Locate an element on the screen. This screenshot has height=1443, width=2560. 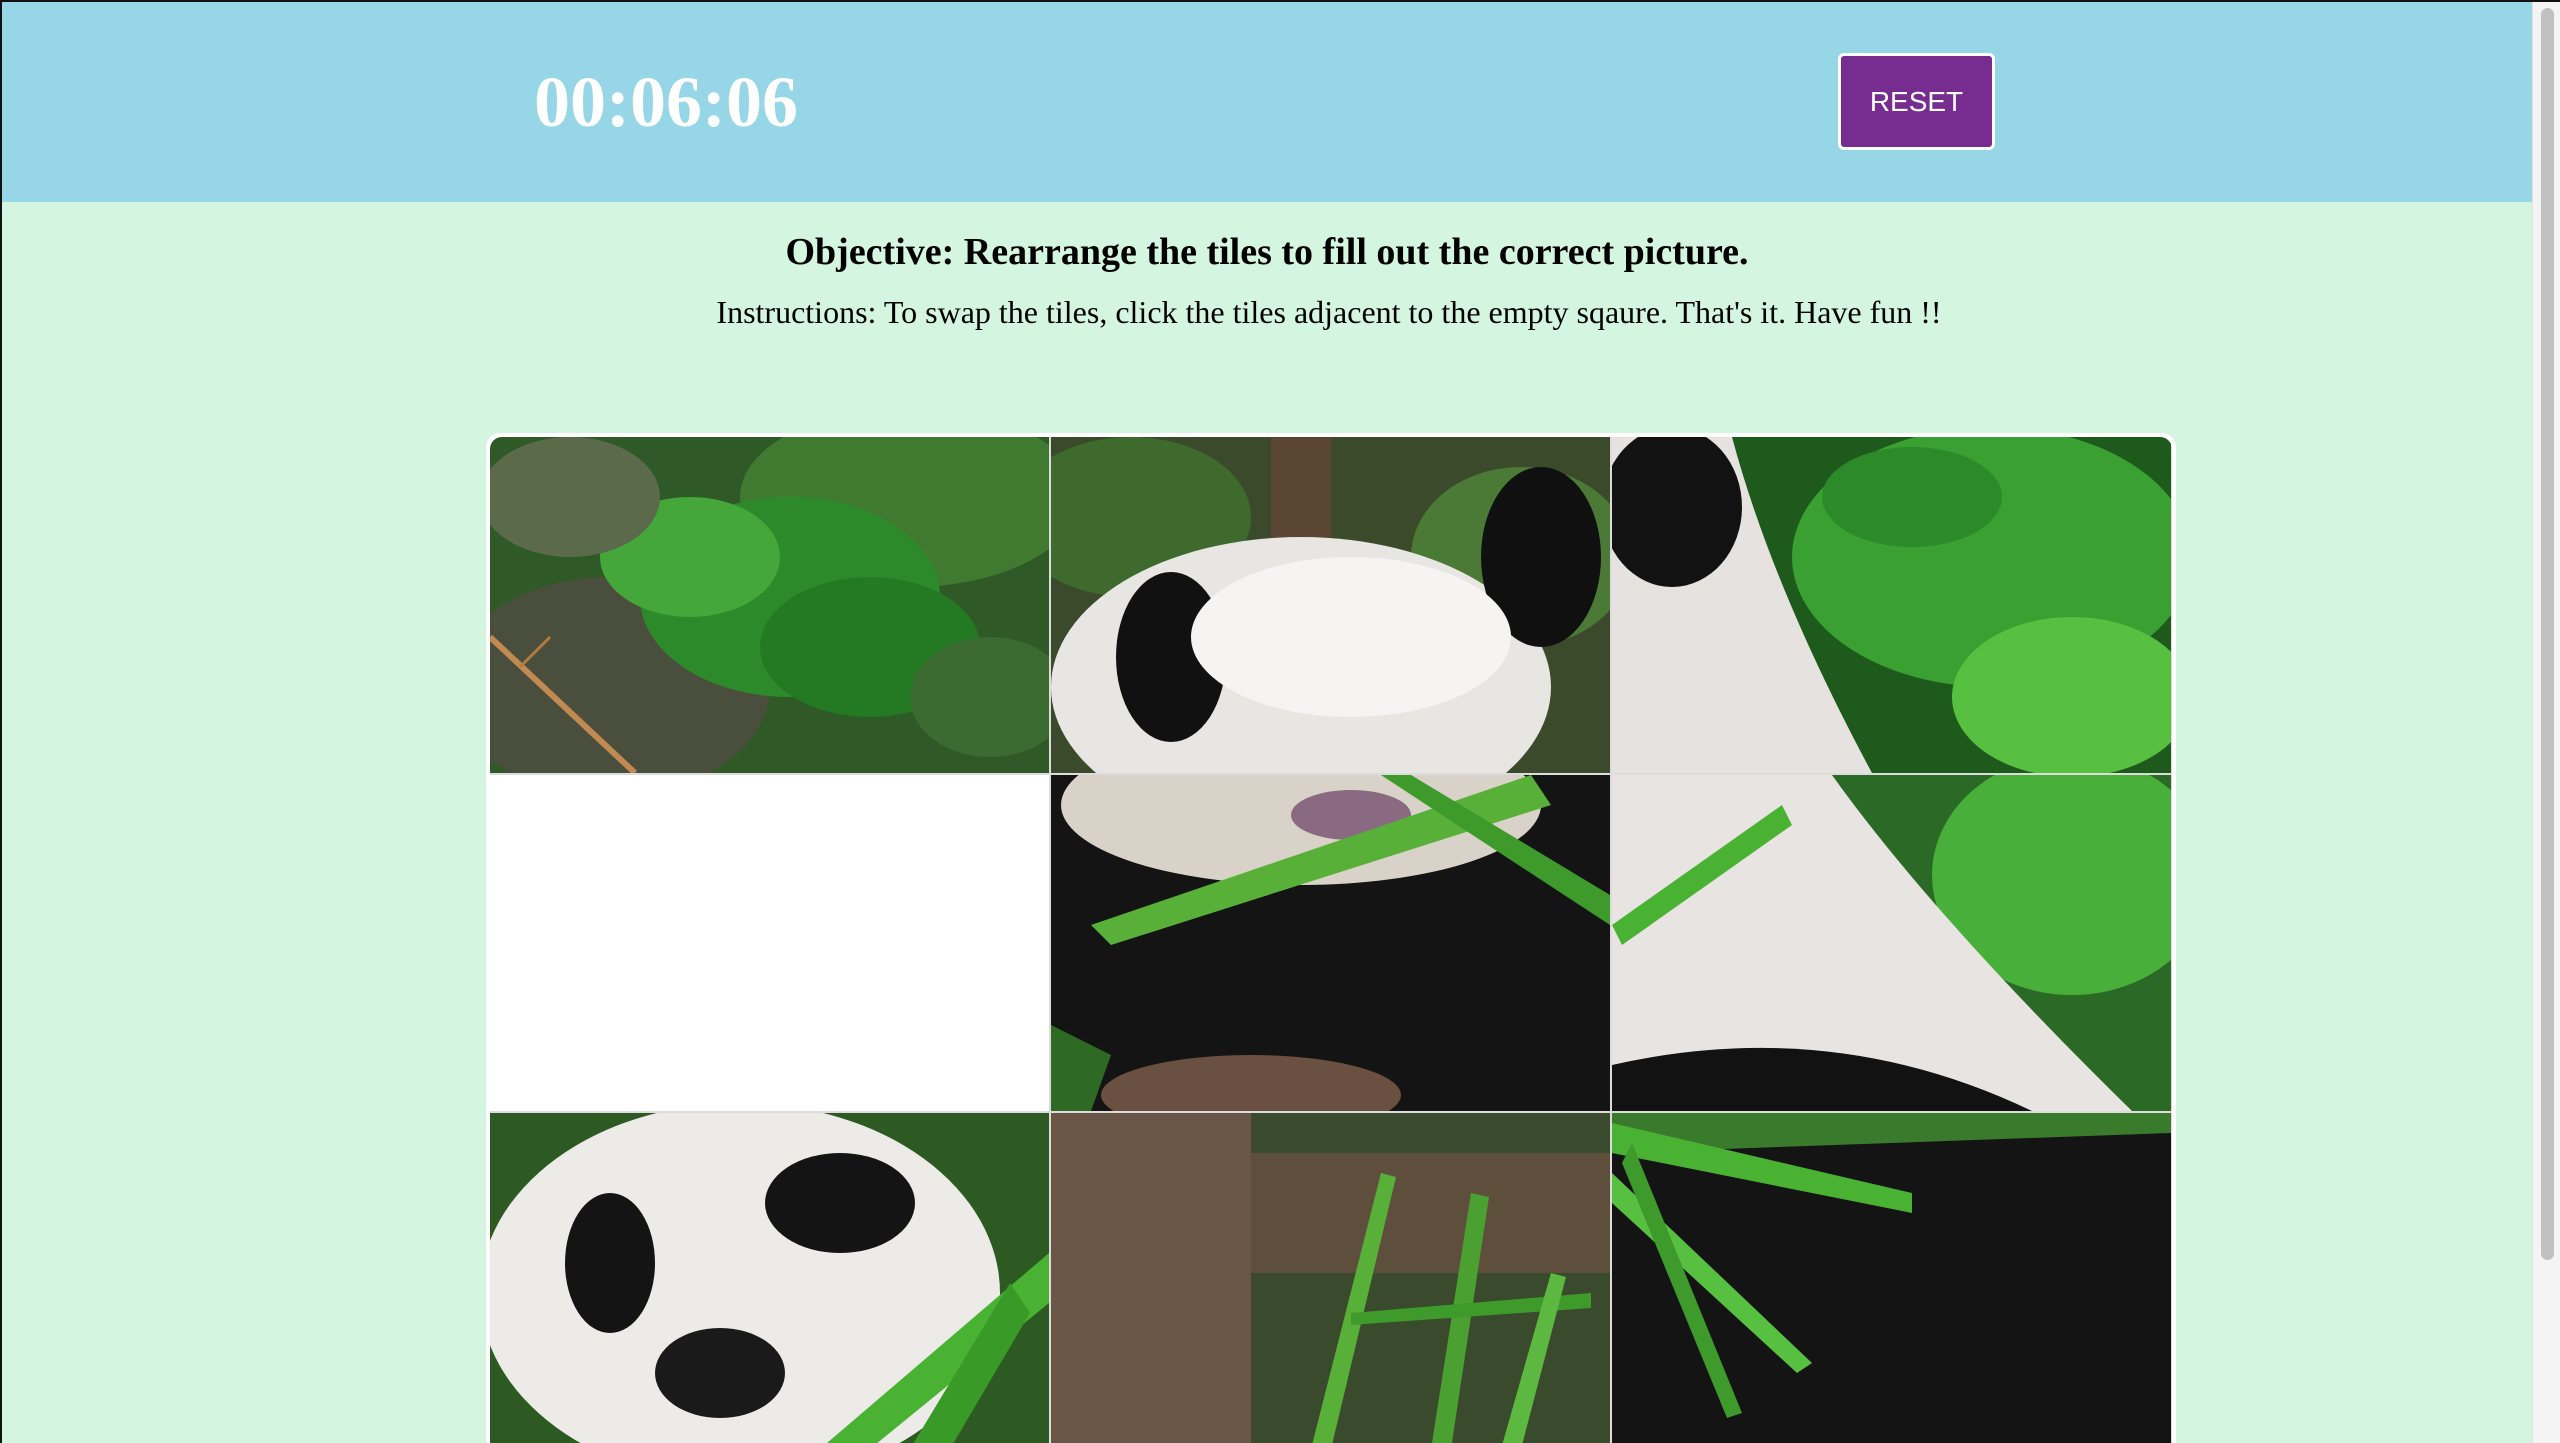
tile-image-panda-body is located at coordinates (1891, 1278).